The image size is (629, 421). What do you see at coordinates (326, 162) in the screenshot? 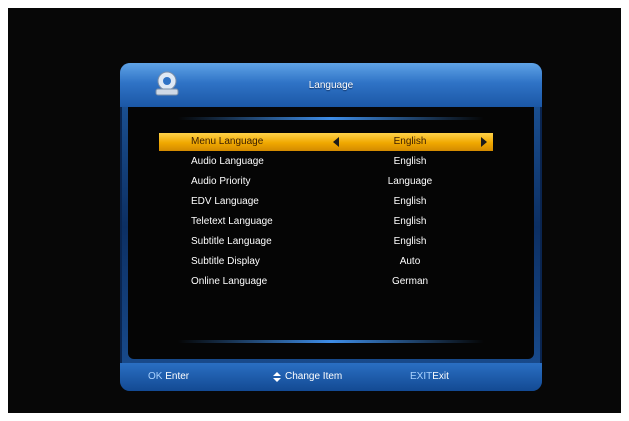
I see `menu-row-audio-language: Audio Language English` at bounding box center [326, 162].